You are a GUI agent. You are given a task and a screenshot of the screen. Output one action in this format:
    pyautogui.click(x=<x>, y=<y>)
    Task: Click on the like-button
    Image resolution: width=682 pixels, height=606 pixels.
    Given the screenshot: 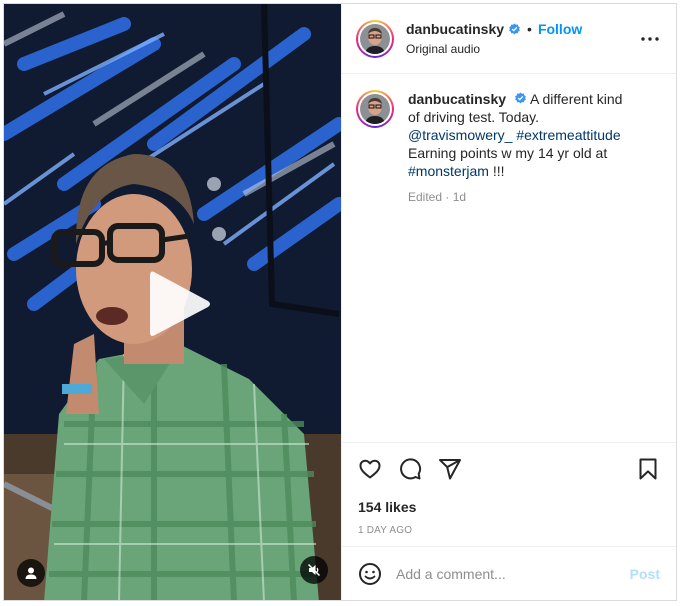 What is the action you would take?
    pyautogui.click(x=370, y=469)
    